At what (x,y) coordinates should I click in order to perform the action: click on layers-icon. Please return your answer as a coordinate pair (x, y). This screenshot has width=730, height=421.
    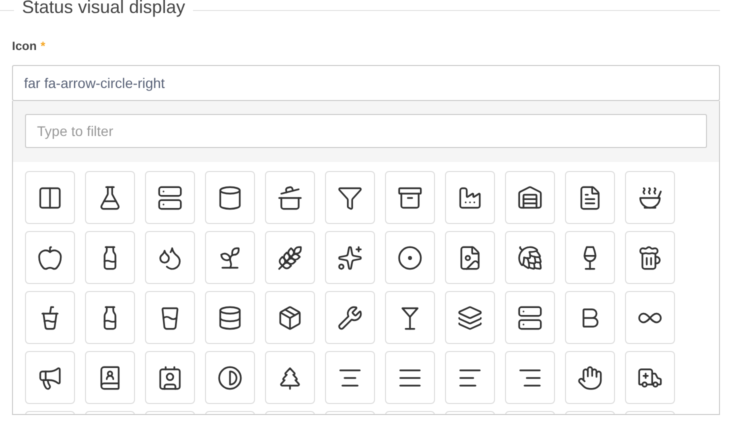
    Looking at the image, I should click on (470, 317).